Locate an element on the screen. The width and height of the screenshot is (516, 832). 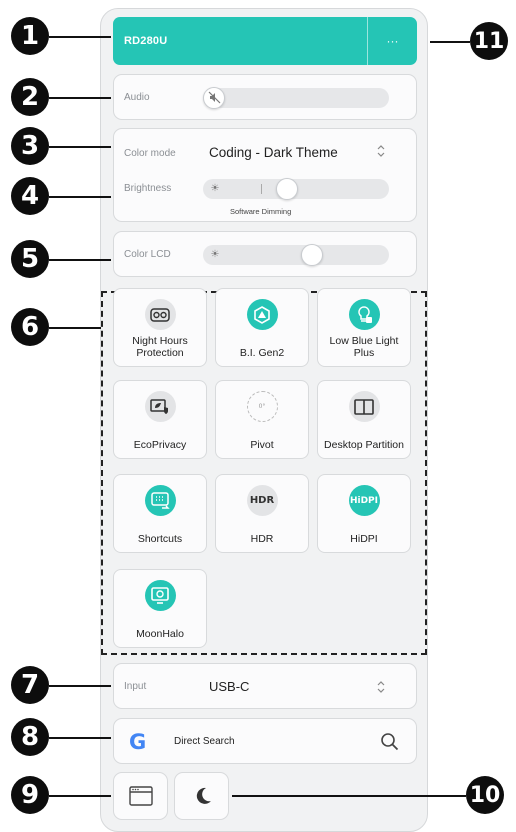
feature-tile-bi-gen2: B.I. Gen2 is located at coordinates (262, 327).